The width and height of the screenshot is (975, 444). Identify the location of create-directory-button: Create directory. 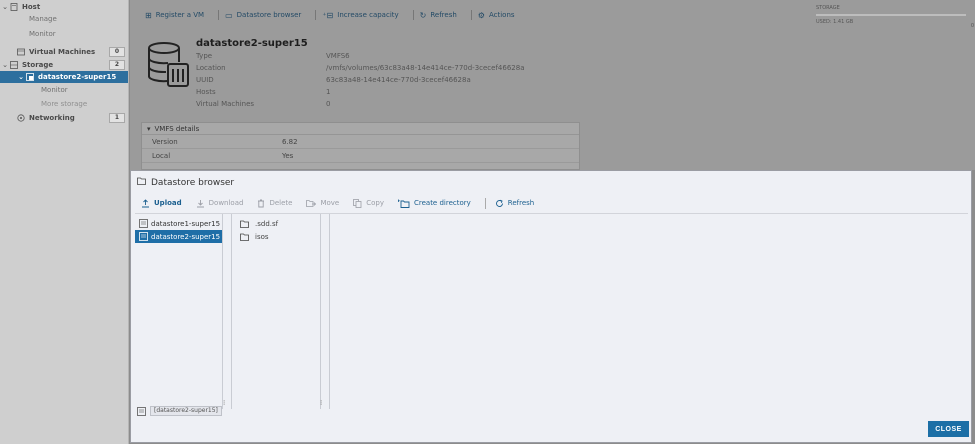
(434, 203).